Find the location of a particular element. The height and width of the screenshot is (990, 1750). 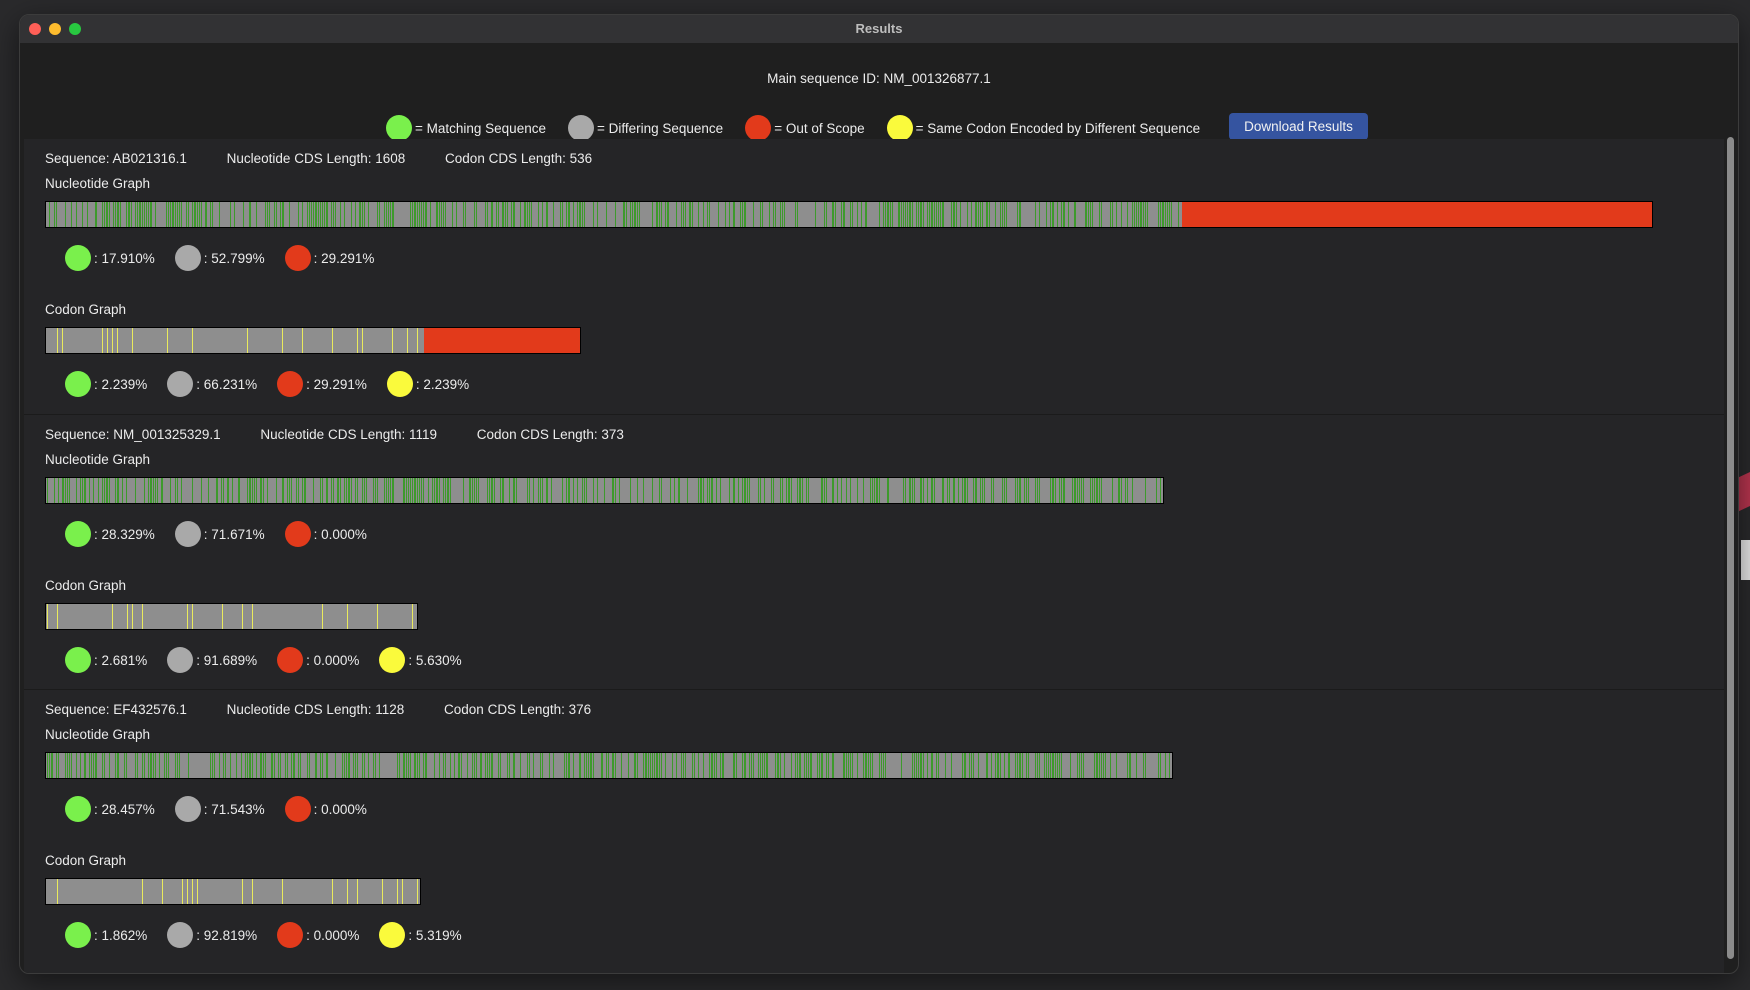

sequence-id-label: Sequence: NM_001325329.1 is located at coordinates (133, 434).